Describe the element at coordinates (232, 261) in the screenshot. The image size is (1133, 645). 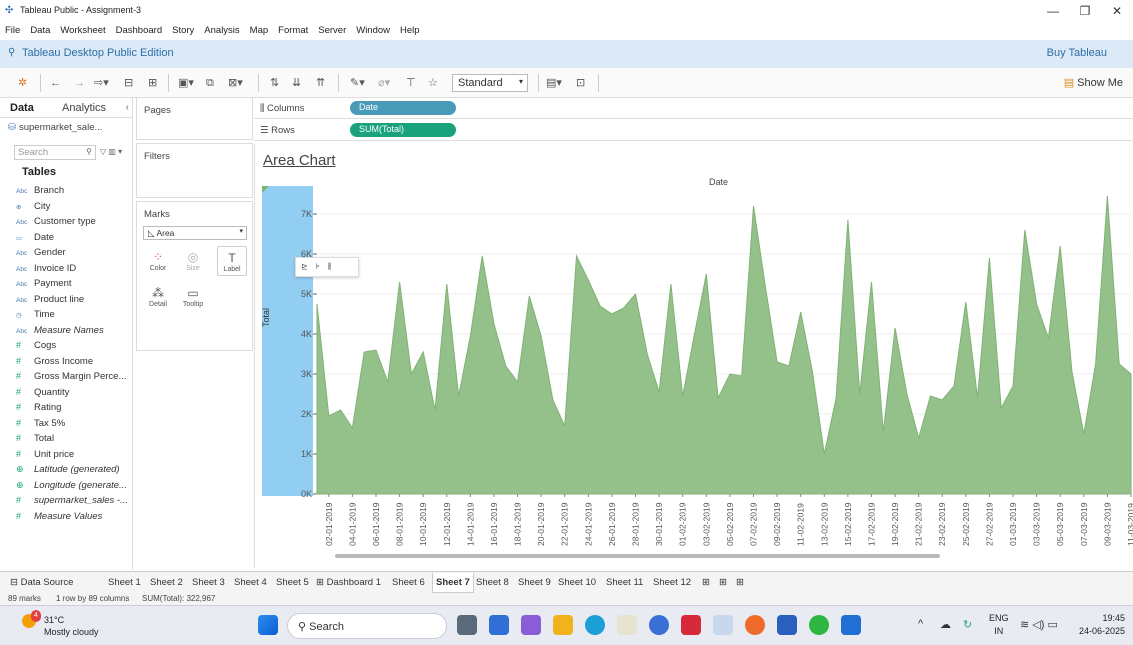
I see `label-button: T Label` at that location.